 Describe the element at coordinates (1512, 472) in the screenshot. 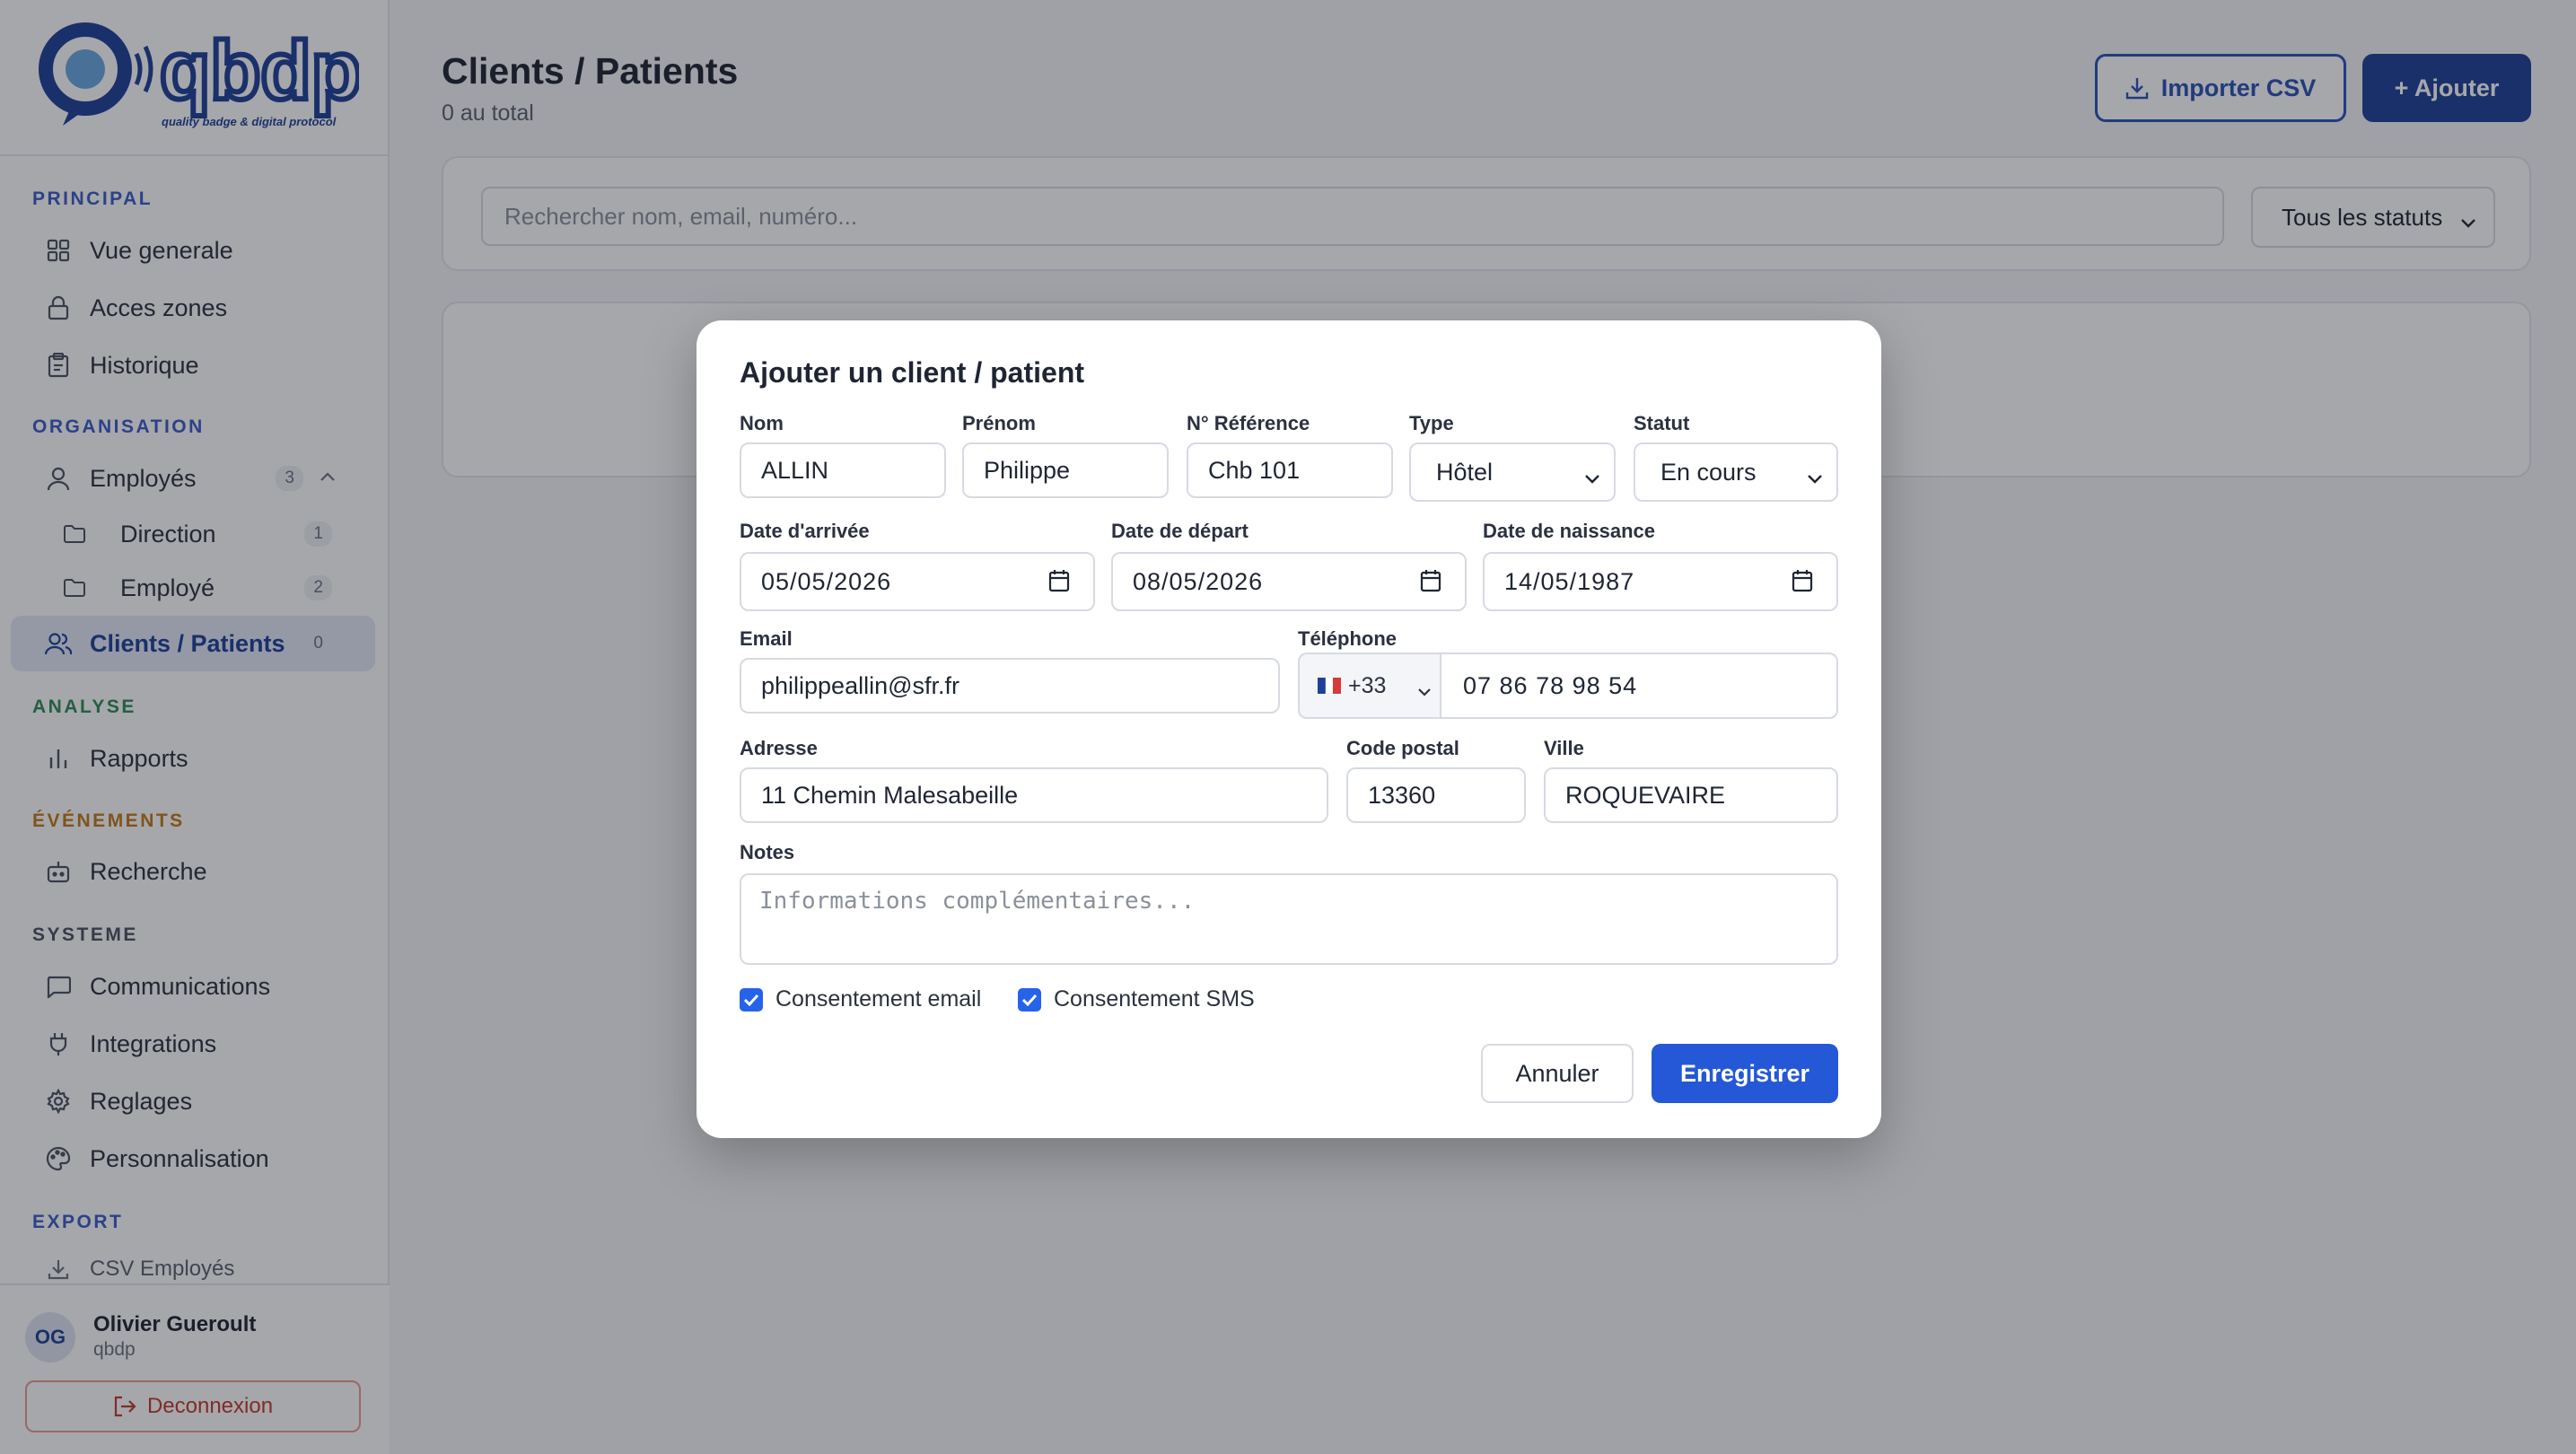

I see `type-select: Hôtel` at that location.